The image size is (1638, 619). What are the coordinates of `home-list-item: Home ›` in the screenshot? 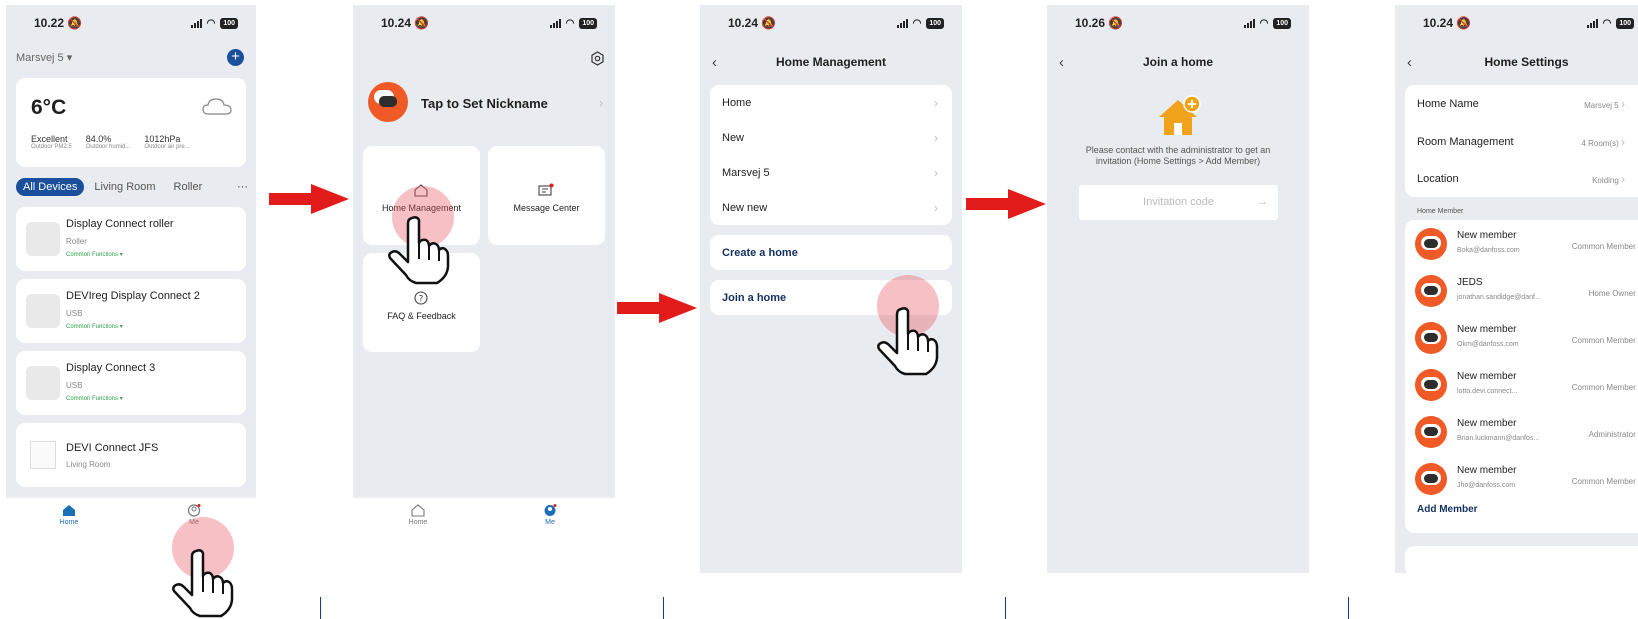 It's located at (831, 102).